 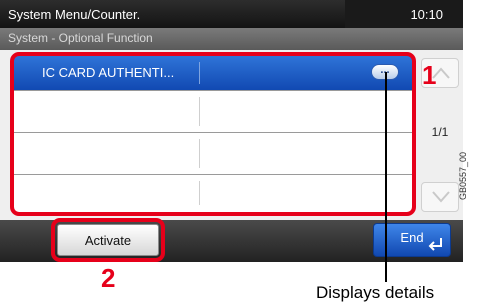 What do you see at coordinates (74, 14) in the screenshot?
I see `screen-title: System Menu/Counter.` at bounding box center [74, 14].